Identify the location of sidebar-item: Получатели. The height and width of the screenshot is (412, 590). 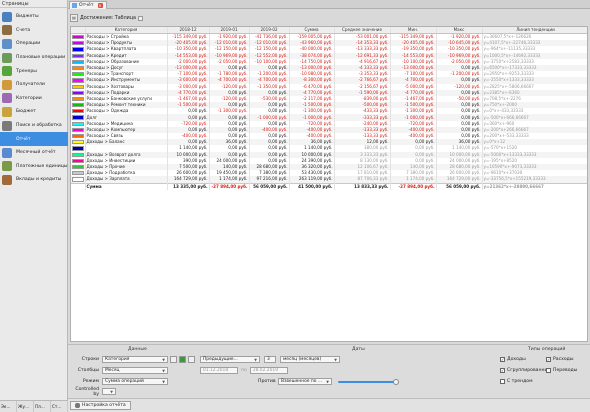
(34, 85).